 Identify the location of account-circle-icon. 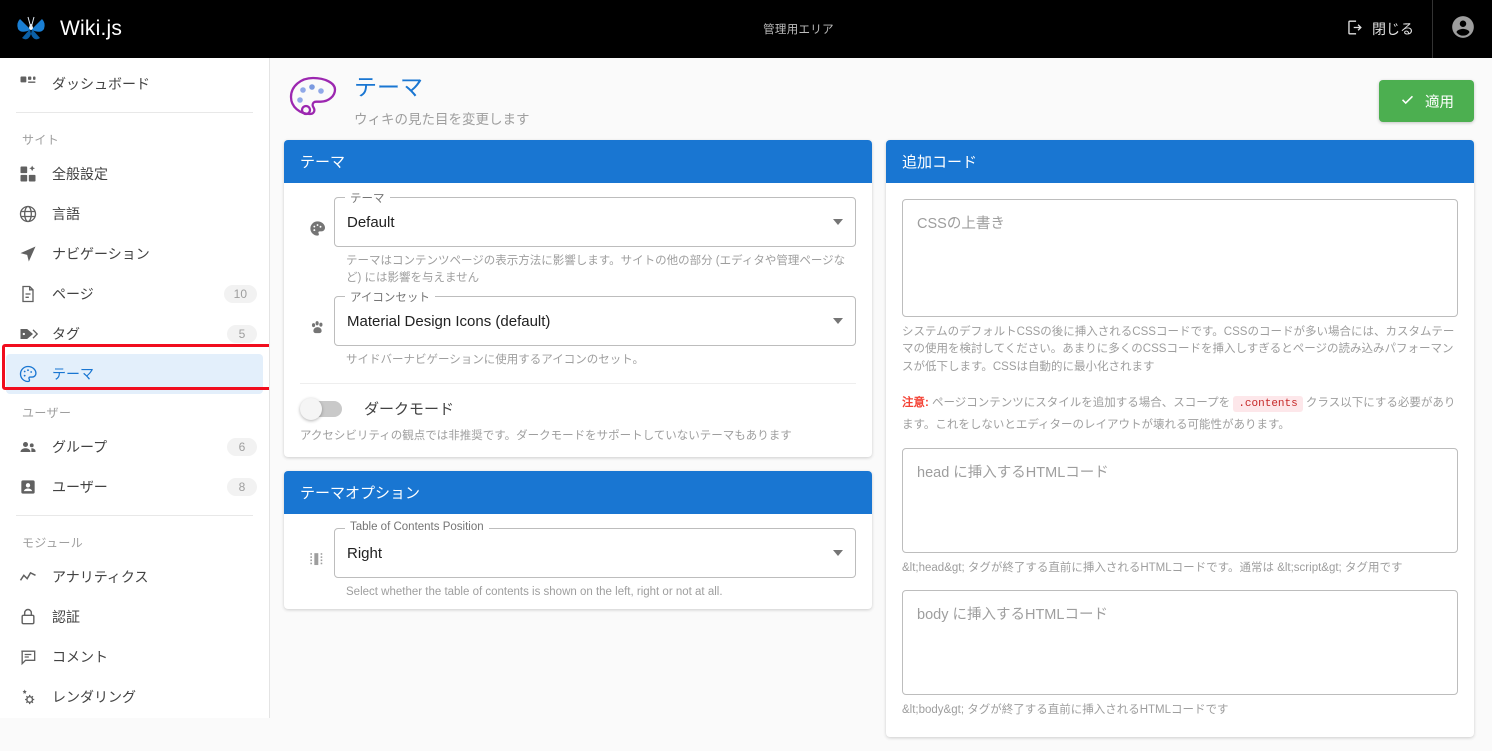
(1463, 29).